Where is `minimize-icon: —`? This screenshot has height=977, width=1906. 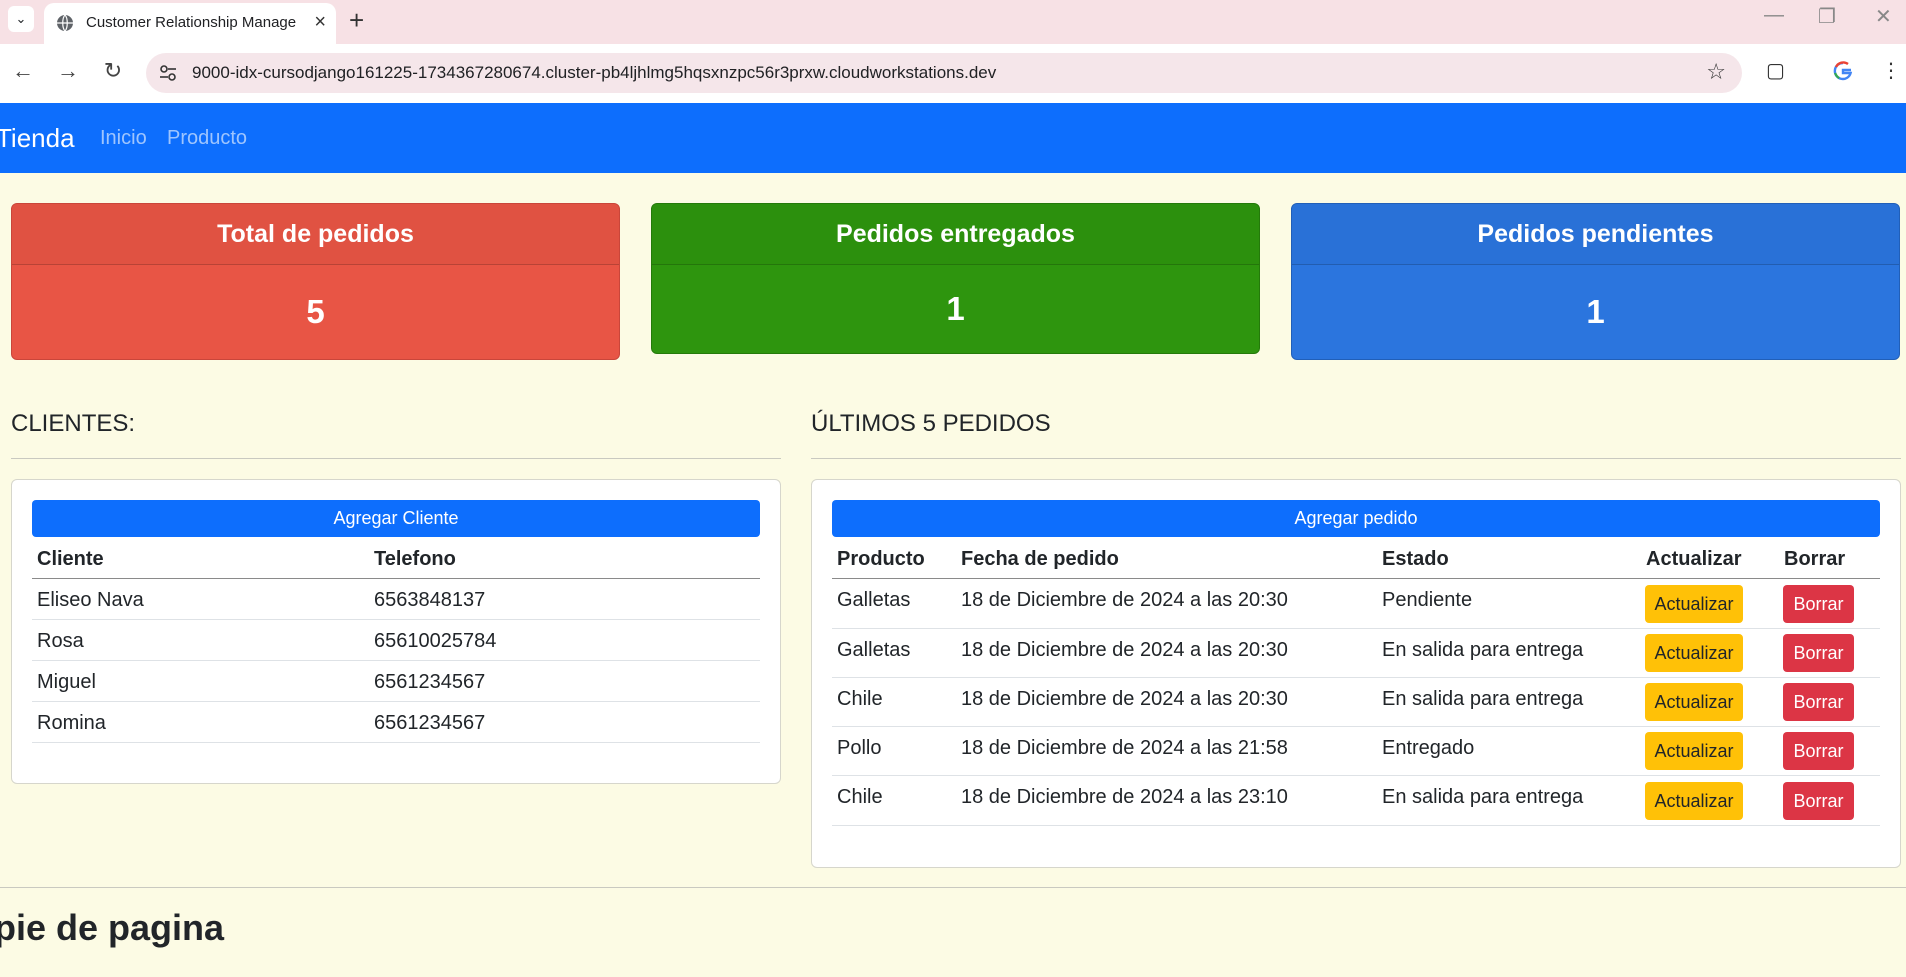
minimize-icon: — is located at coordinates (1774, 15).